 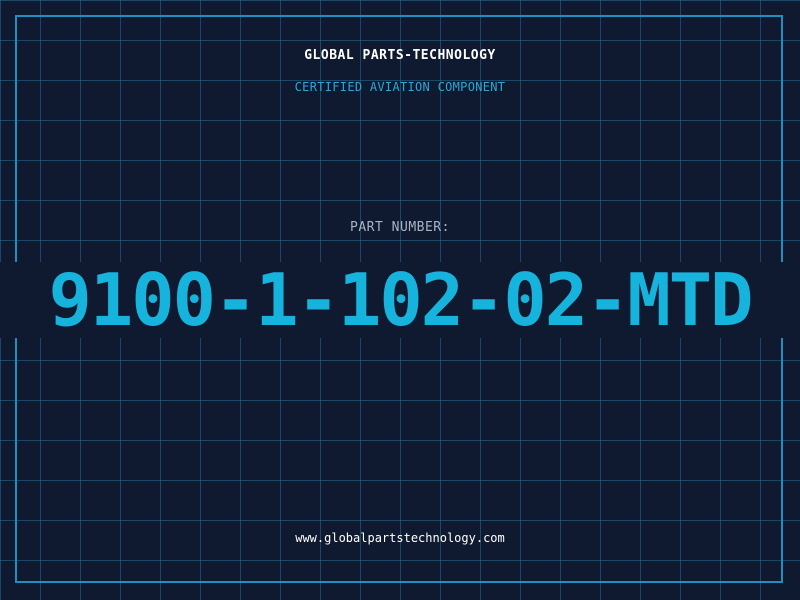 I want to click on certification-subtitle: CERTIFIED AVIATION COMPONENT, so click(x=400, y=87).